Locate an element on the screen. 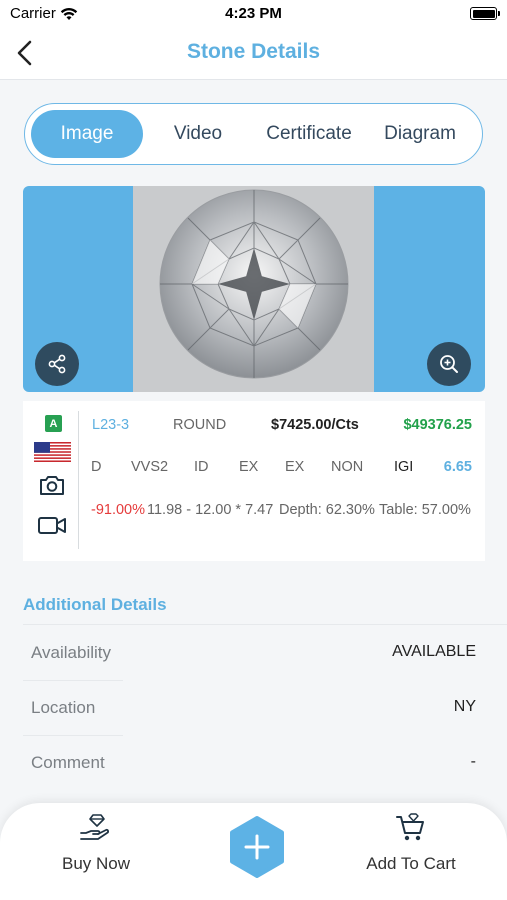  shape-value: ROUND is located at coordinates (200, 425).